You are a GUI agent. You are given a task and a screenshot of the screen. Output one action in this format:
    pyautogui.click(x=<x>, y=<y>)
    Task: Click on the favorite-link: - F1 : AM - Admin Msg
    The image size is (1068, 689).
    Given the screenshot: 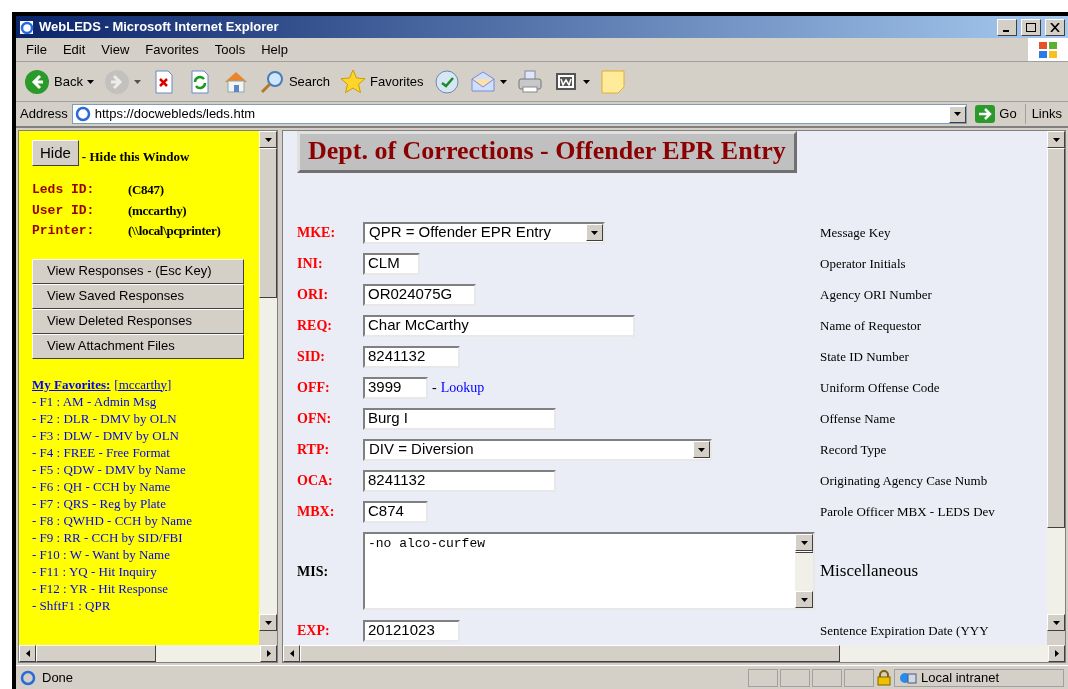 What is the action you would take?
    pyautogui.click(x=94, y=401)
    